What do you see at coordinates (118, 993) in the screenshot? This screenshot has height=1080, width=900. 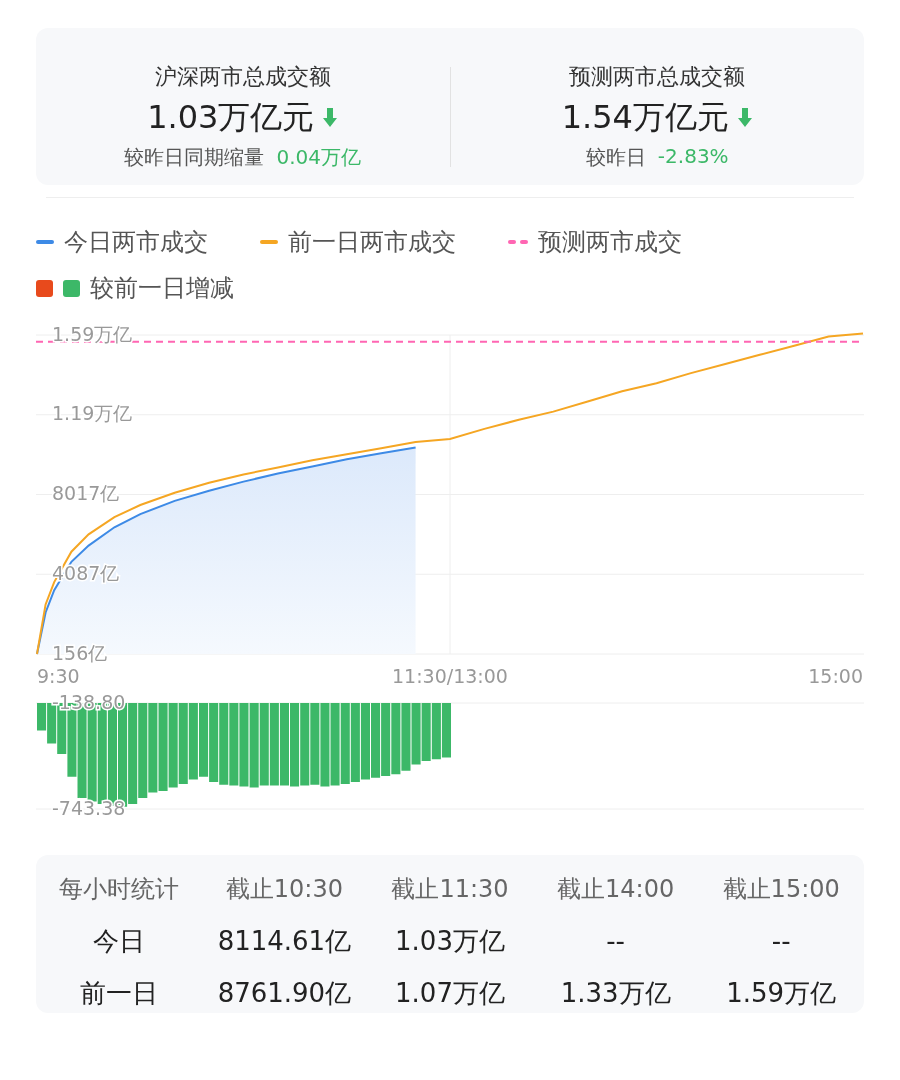 I see `table-cell-text: 前一日` at bounding box center [118, 993].